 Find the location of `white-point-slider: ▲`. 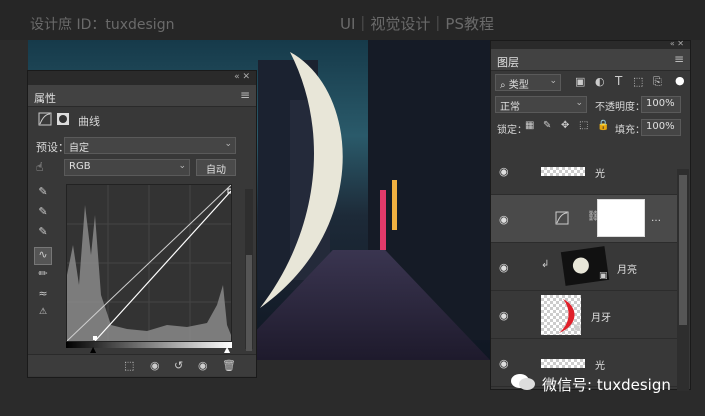

white-point-slider: ▲ is located at coordinates (227, 349).